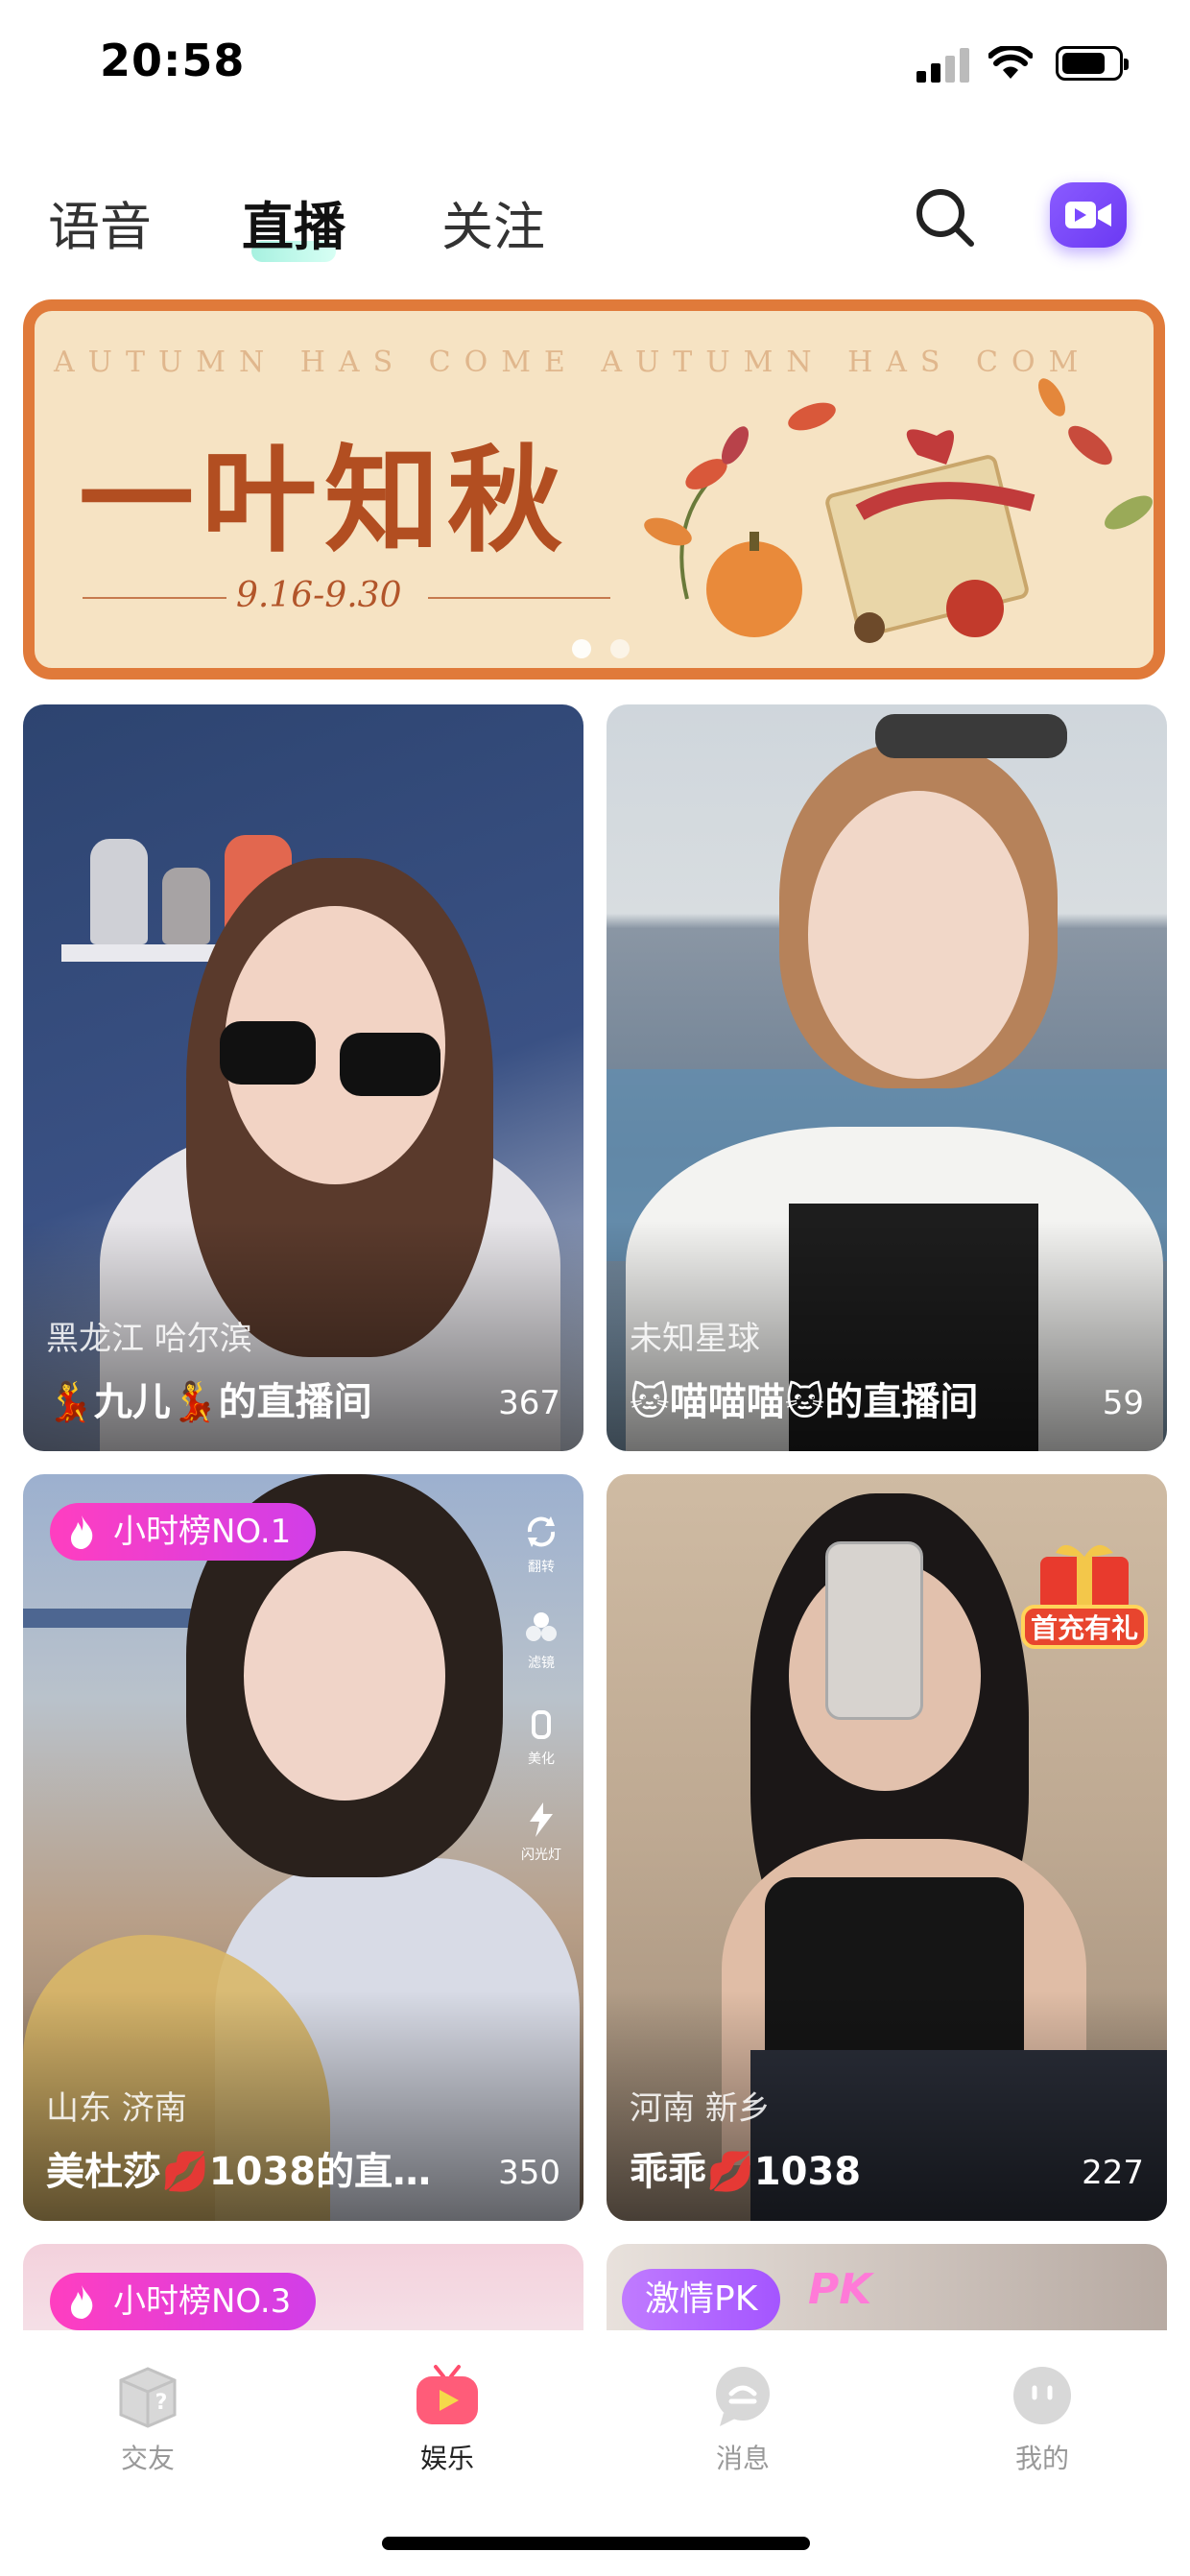  What do you see at coordinates (209, 1402) in the screenshot?
I see `room-title: 💃九儿💃的直播间` at bounding box center [209, 1402].